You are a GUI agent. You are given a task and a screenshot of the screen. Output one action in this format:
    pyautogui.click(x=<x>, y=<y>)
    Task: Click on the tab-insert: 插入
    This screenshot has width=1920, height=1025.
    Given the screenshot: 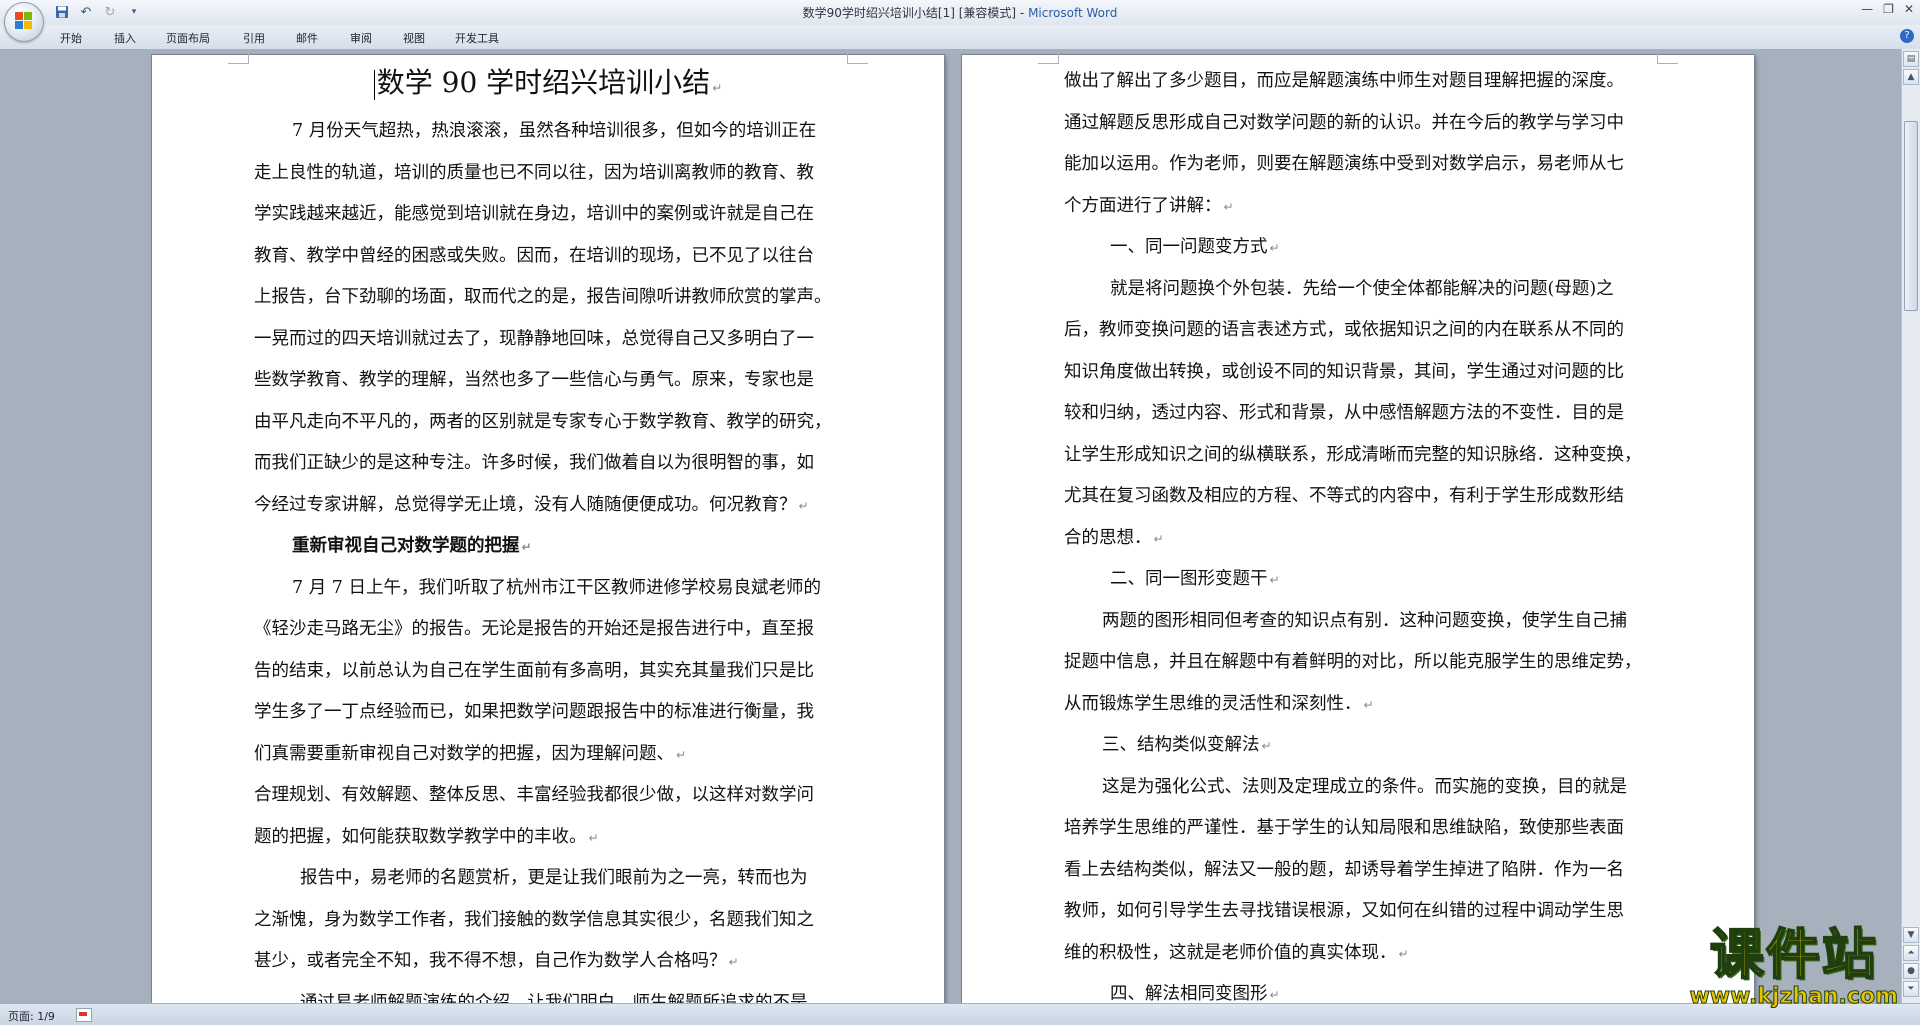 What is the action you would take?
    pyautogui.click(x=125, y=38)
    